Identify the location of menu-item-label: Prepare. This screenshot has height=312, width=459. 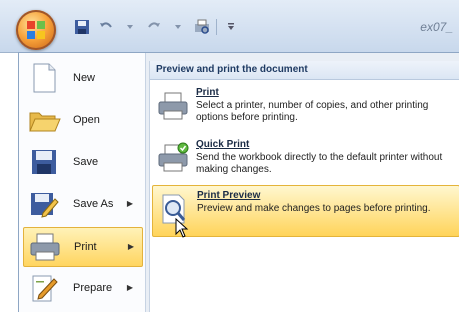
(93, 288).